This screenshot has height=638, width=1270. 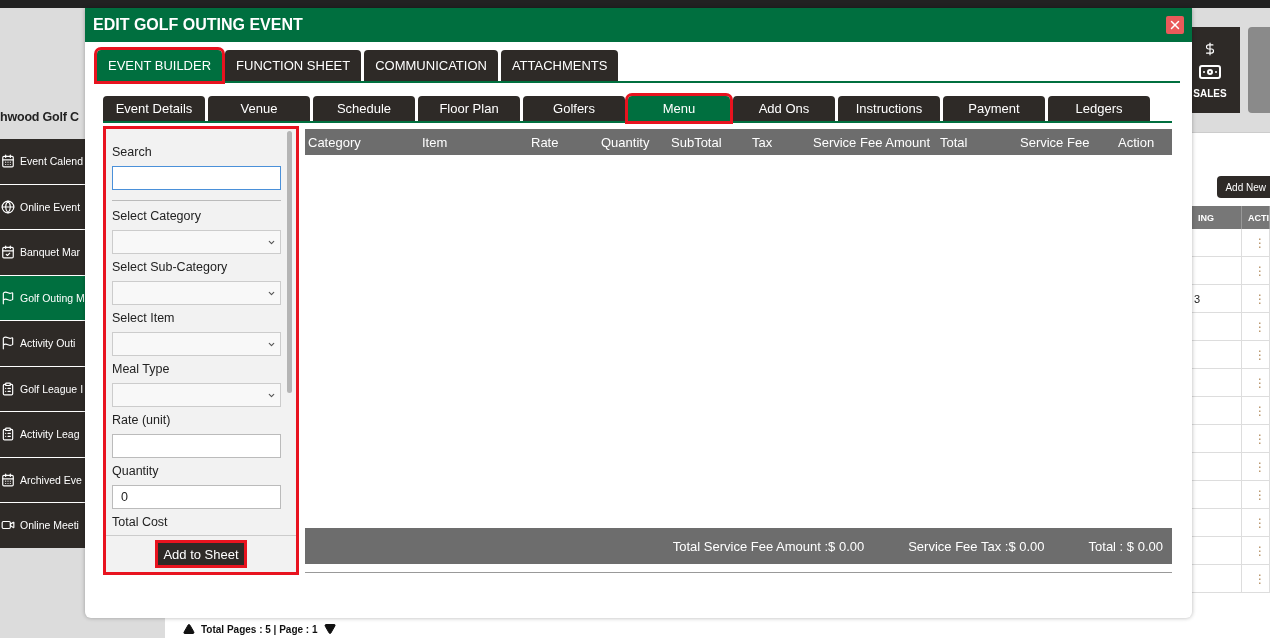 I want to click on dialog-title: EDIT GOLF OUTING EVENT, so click(x=198, y=25).